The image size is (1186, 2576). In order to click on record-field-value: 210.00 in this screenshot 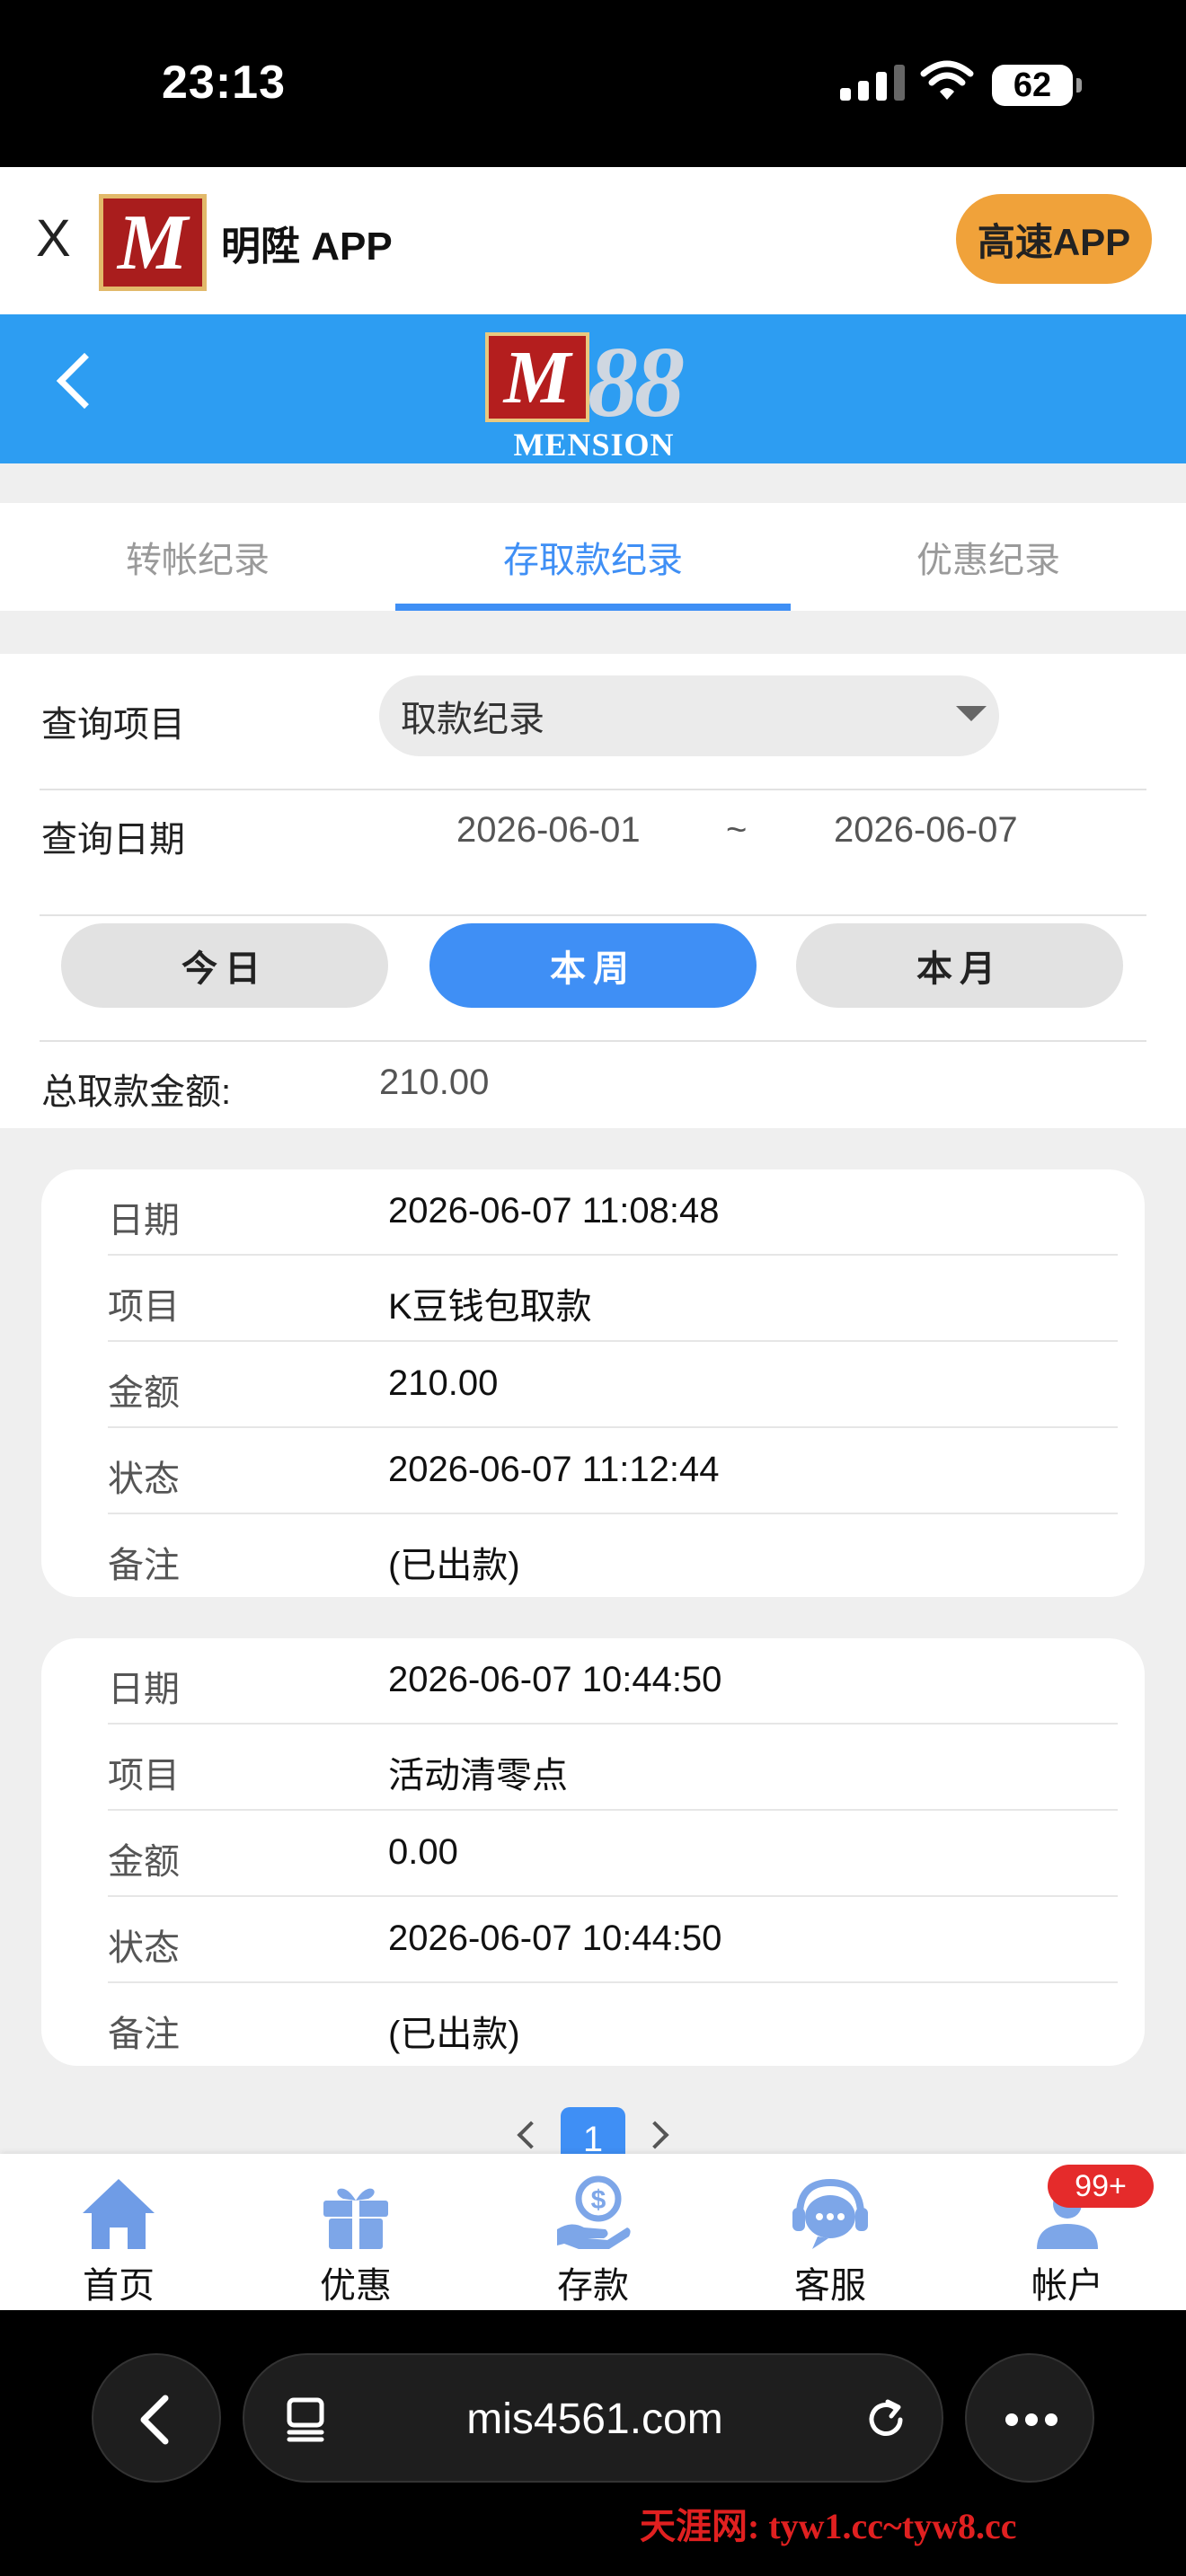, I will do `click(443, 1383)`.